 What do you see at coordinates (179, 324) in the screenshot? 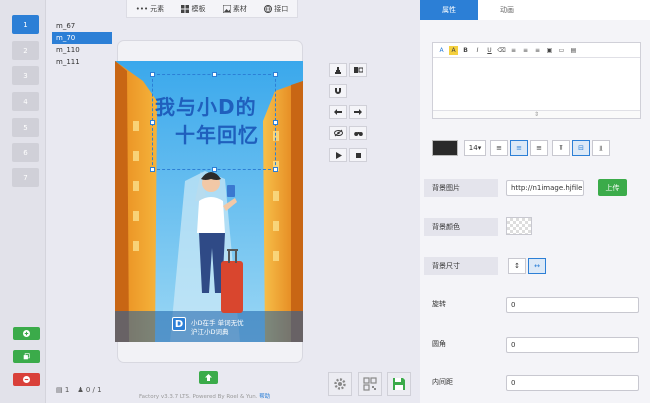
I see `brand-logo: D` at bounding box center [179, 324].